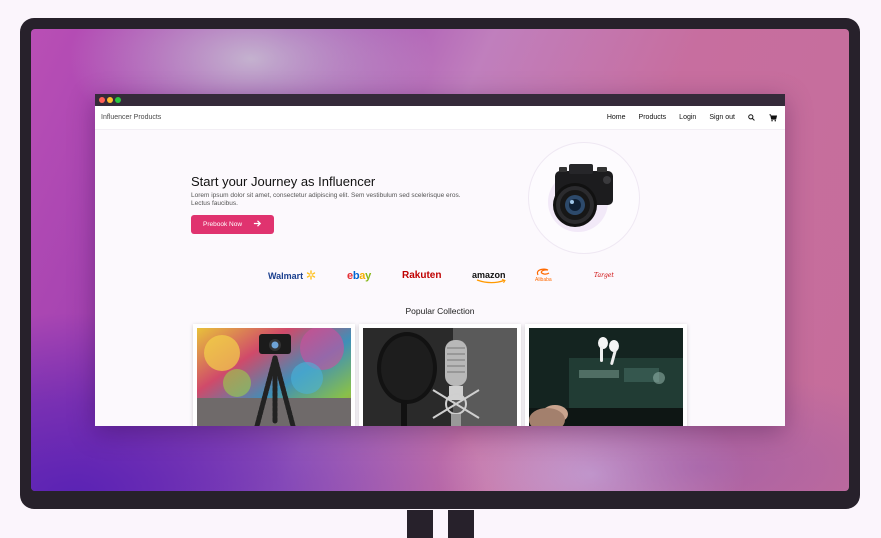 The image size is (881, 538). I want to click on spark-icon, so click(310, 275).